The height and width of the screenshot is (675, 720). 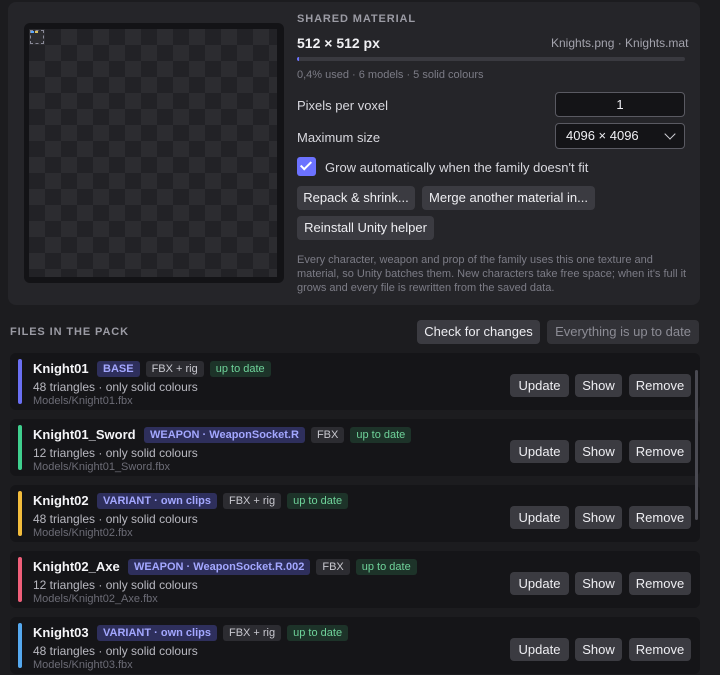 What do you see at coordinates (118, 369) in the screenshot?
I see `role-tag: BASE` at bounding box center [118, 369].